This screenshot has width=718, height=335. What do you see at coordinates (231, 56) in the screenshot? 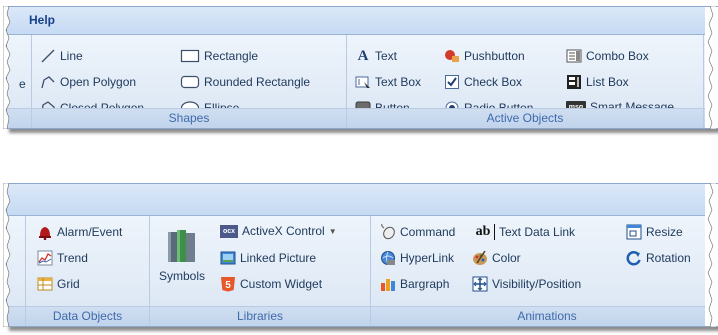
I see `rectangle-label: Rectangle` at bounding box center [231, 56].